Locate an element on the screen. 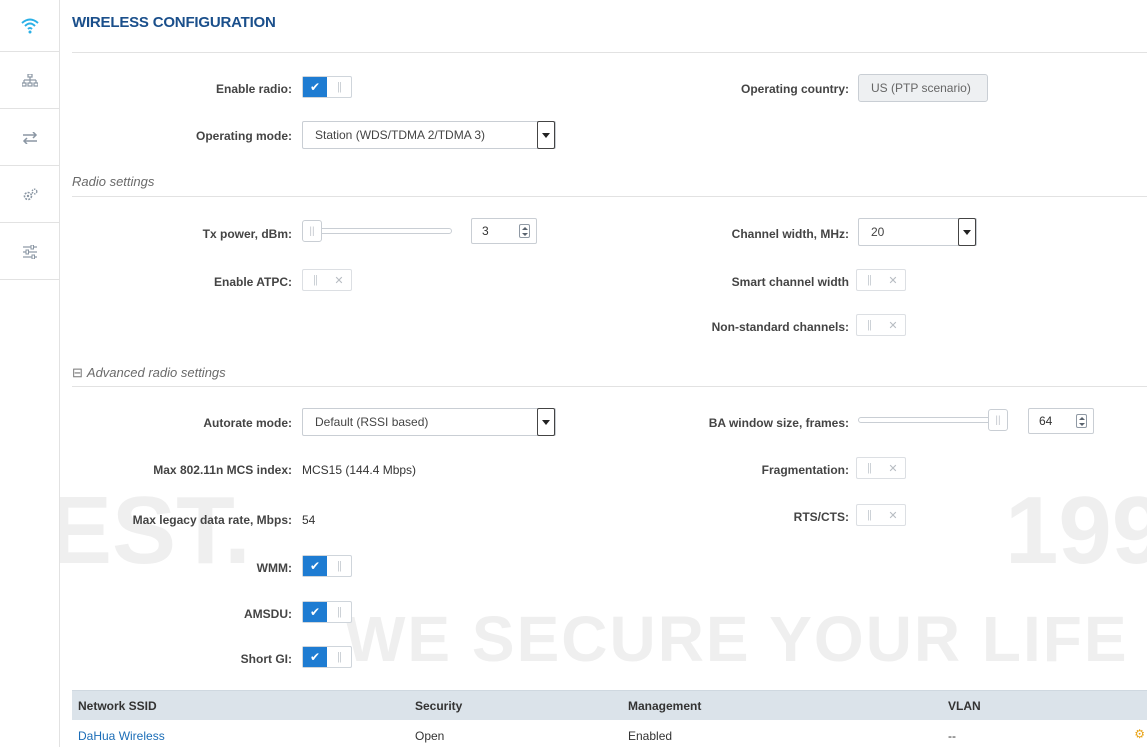  ssid-link: DaHua Wireless is located at coordinates (121, 736).